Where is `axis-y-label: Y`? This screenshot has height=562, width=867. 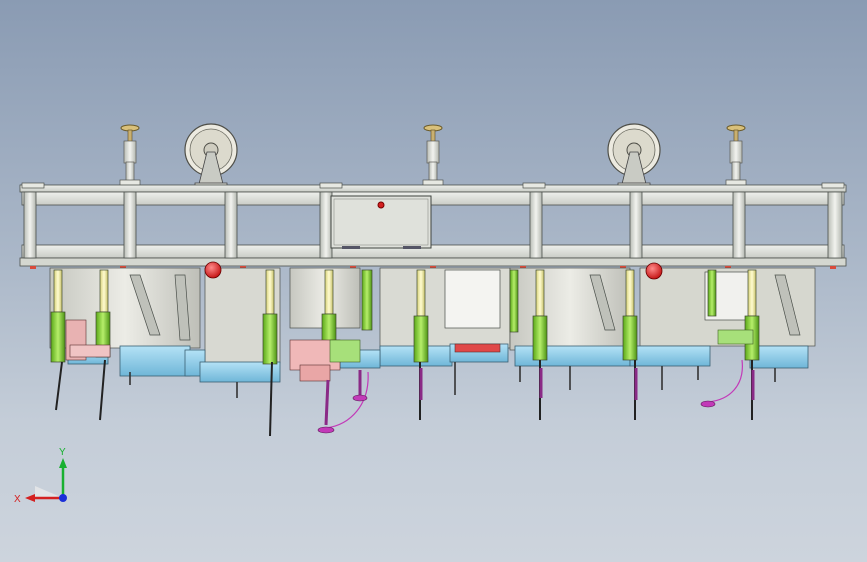 axis-y-label: Y is located at coordinates (62, 452).